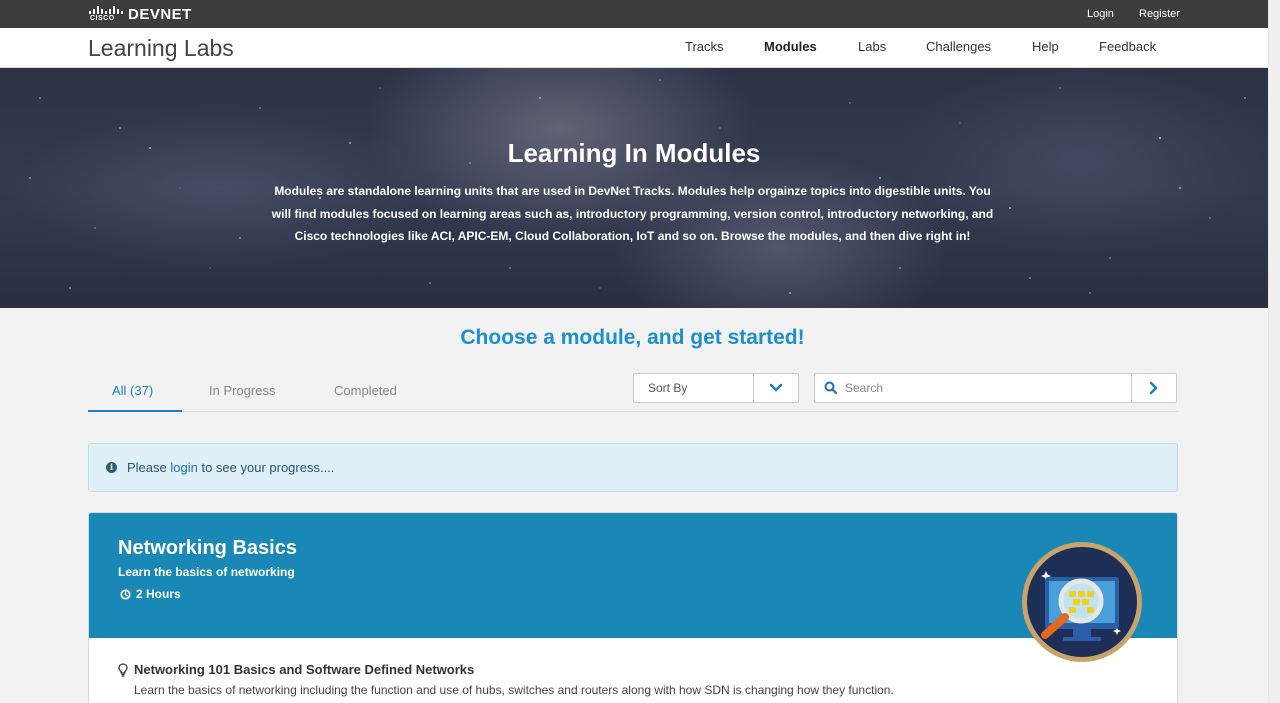 This screenshot has width=1280, height=703. Describe the element at coordinates (111, 467) in the screenshot. I see `info-icon: i` at that location.